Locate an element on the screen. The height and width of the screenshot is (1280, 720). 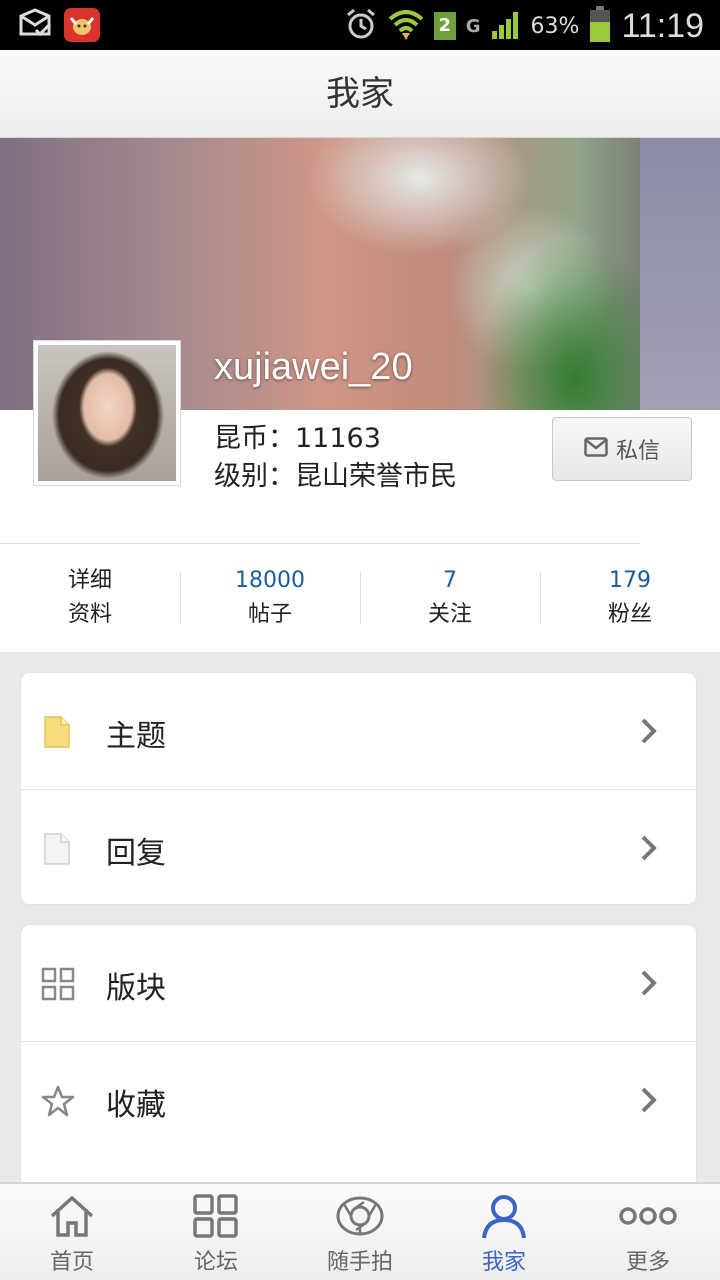
menu-item-label: 版块 is located at coordinates (136, 988).